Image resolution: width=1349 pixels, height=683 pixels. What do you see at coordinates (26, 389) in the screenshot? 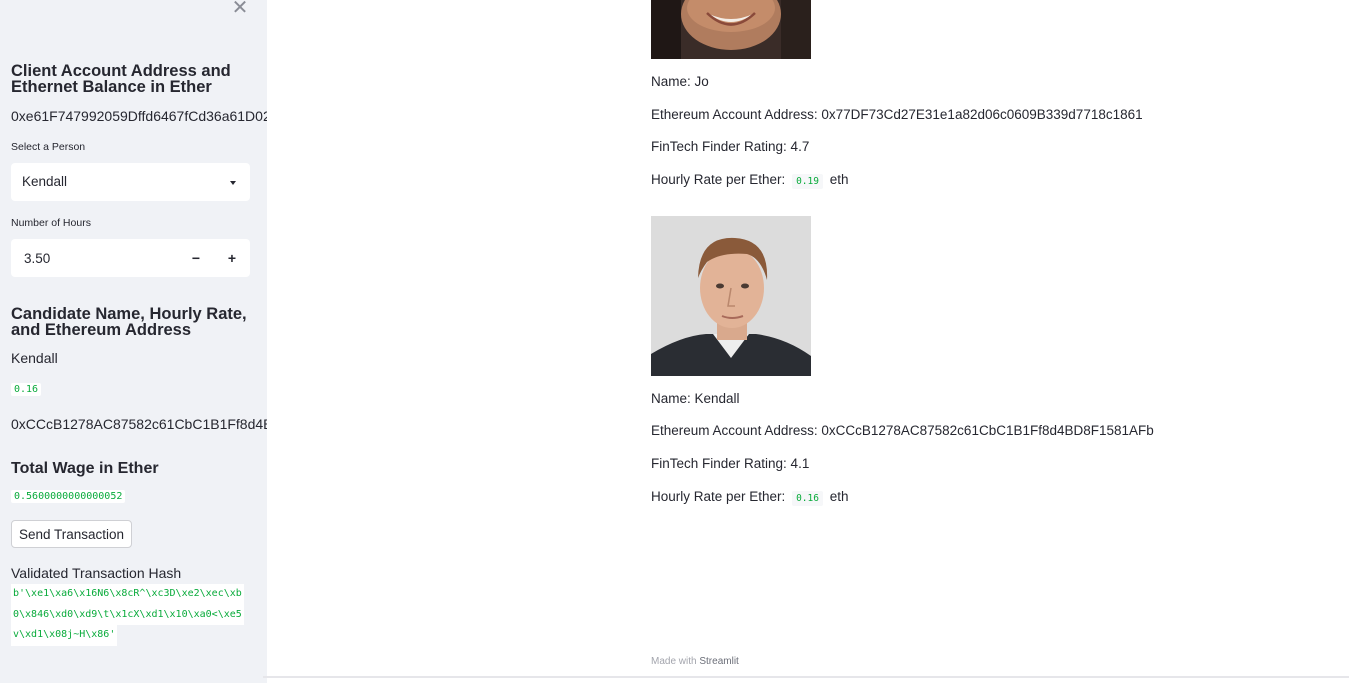
I see `candidate-rate: 0.16` at bounding box center [26, 389].